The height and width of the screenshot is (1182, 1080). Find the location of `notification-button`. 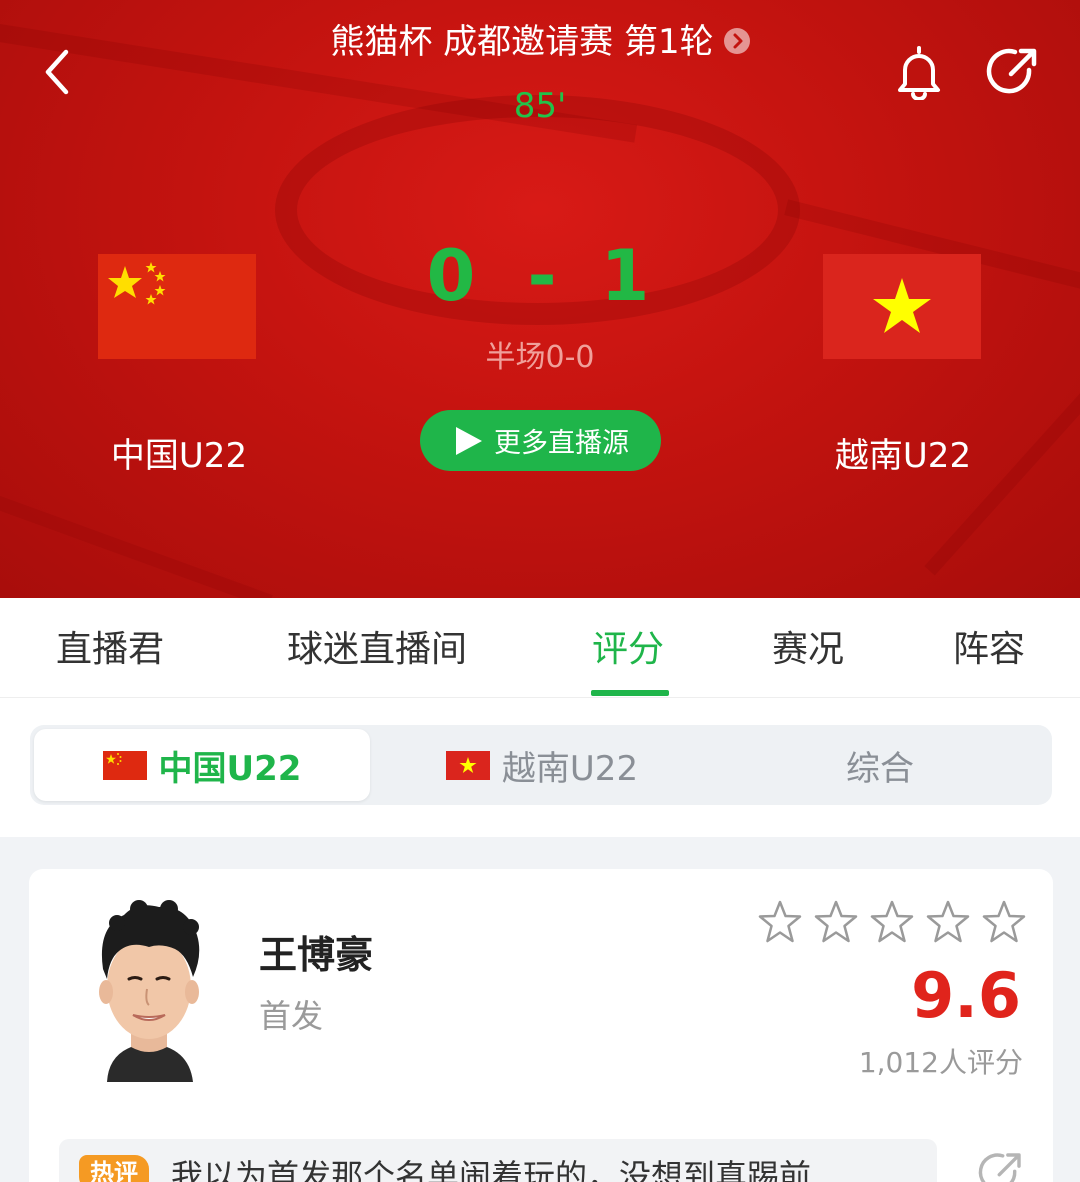

notification-button is located at coordinates (919, 72).